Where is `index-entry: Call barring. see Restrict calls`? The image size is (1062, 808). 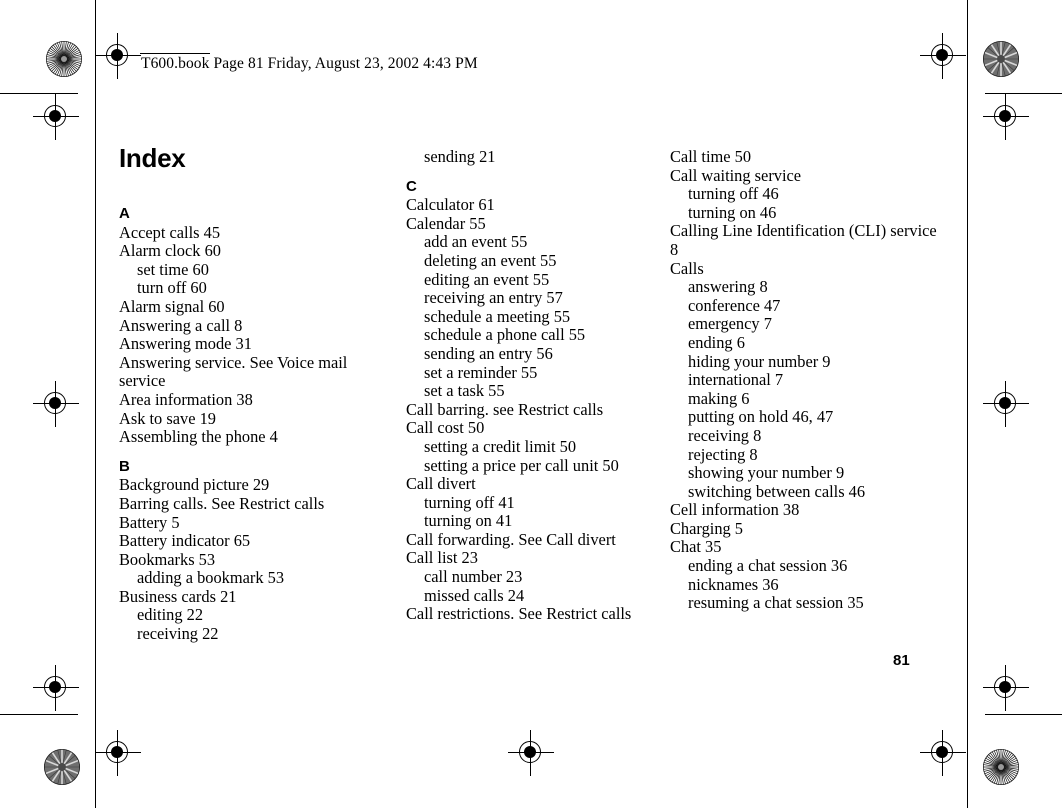
index-entry: Call barring. see Restrict calls is located at coordinates (505, 409).